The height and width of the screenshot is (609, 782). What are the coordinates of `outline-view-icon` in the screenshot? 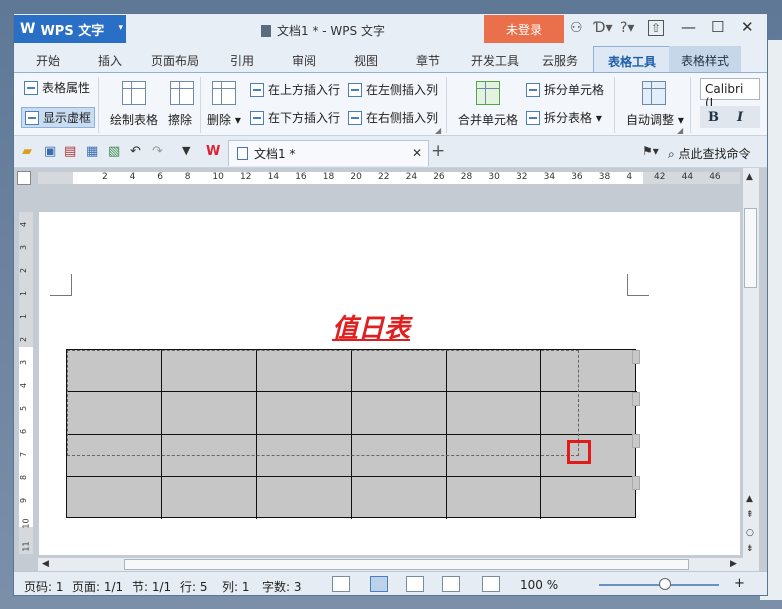 It's located at (415, 584).